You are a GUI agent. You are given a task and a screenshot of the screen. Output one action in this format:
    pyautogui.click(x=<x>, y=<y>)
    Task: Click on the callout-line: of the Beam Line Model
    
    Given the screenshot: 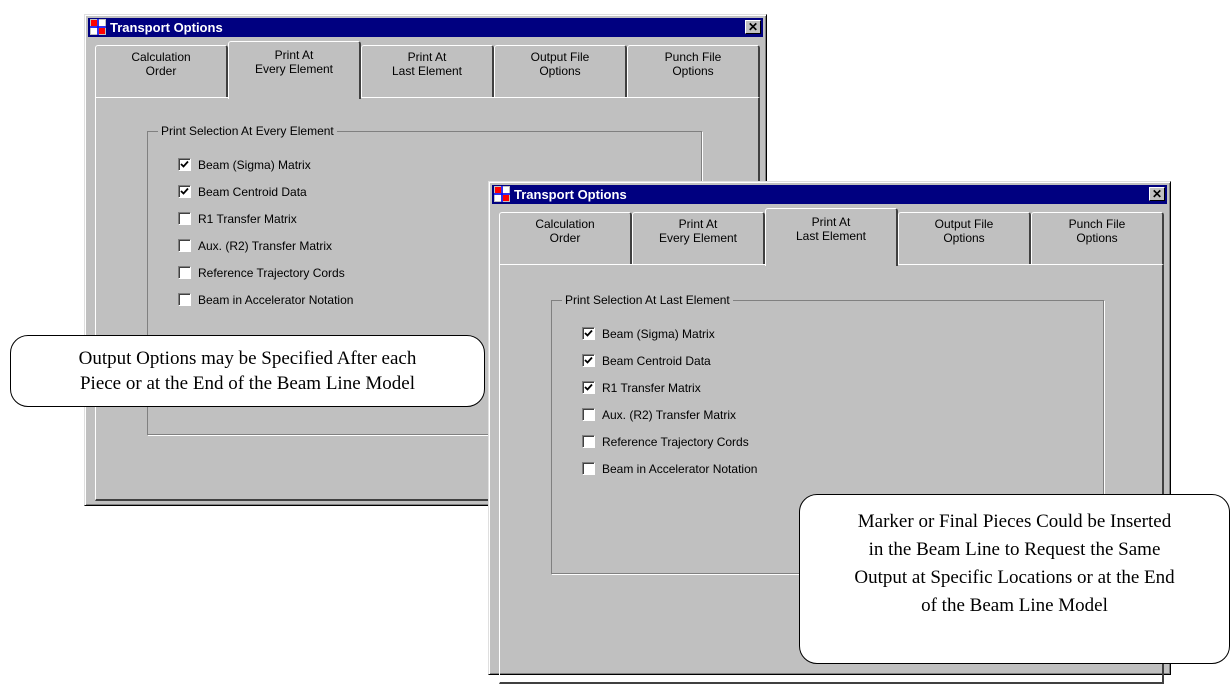 What is the action you would take?
    pyautogui.click(x=1014, y=605)
    